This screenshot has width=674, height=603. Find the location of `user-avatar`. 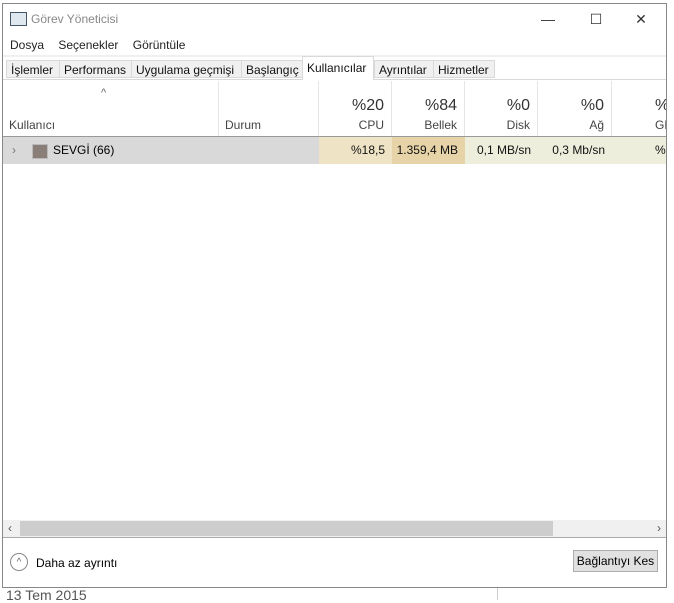

user-avatar is located at coordinates (40, 151).